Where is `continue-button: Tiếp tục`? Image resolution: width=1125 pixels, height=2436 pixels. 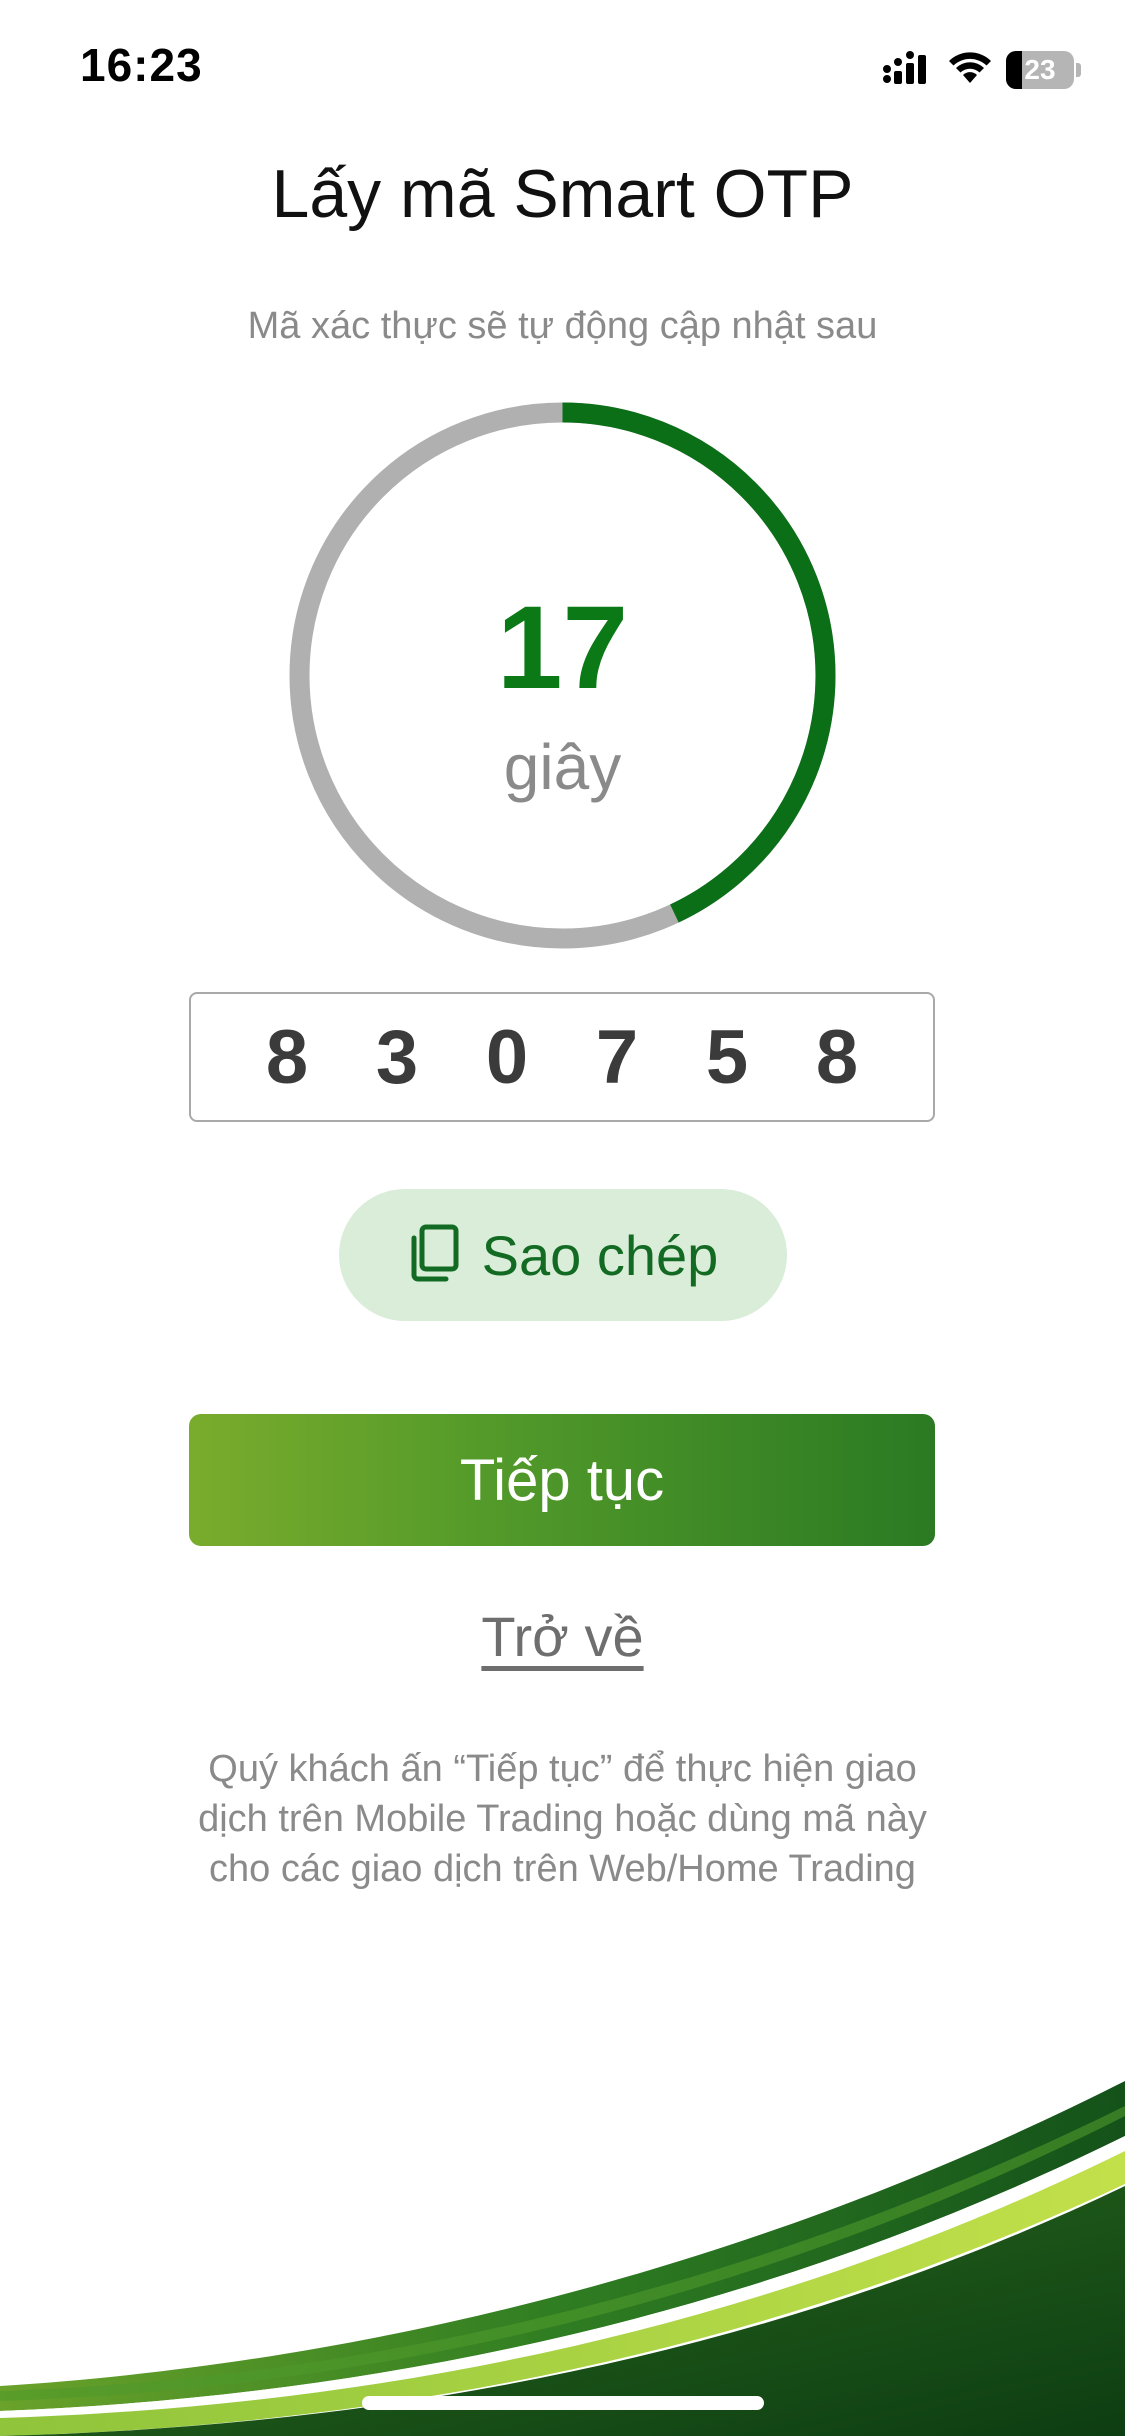 continue-button: Tiếp tục is located at coordinates (562, 1480).